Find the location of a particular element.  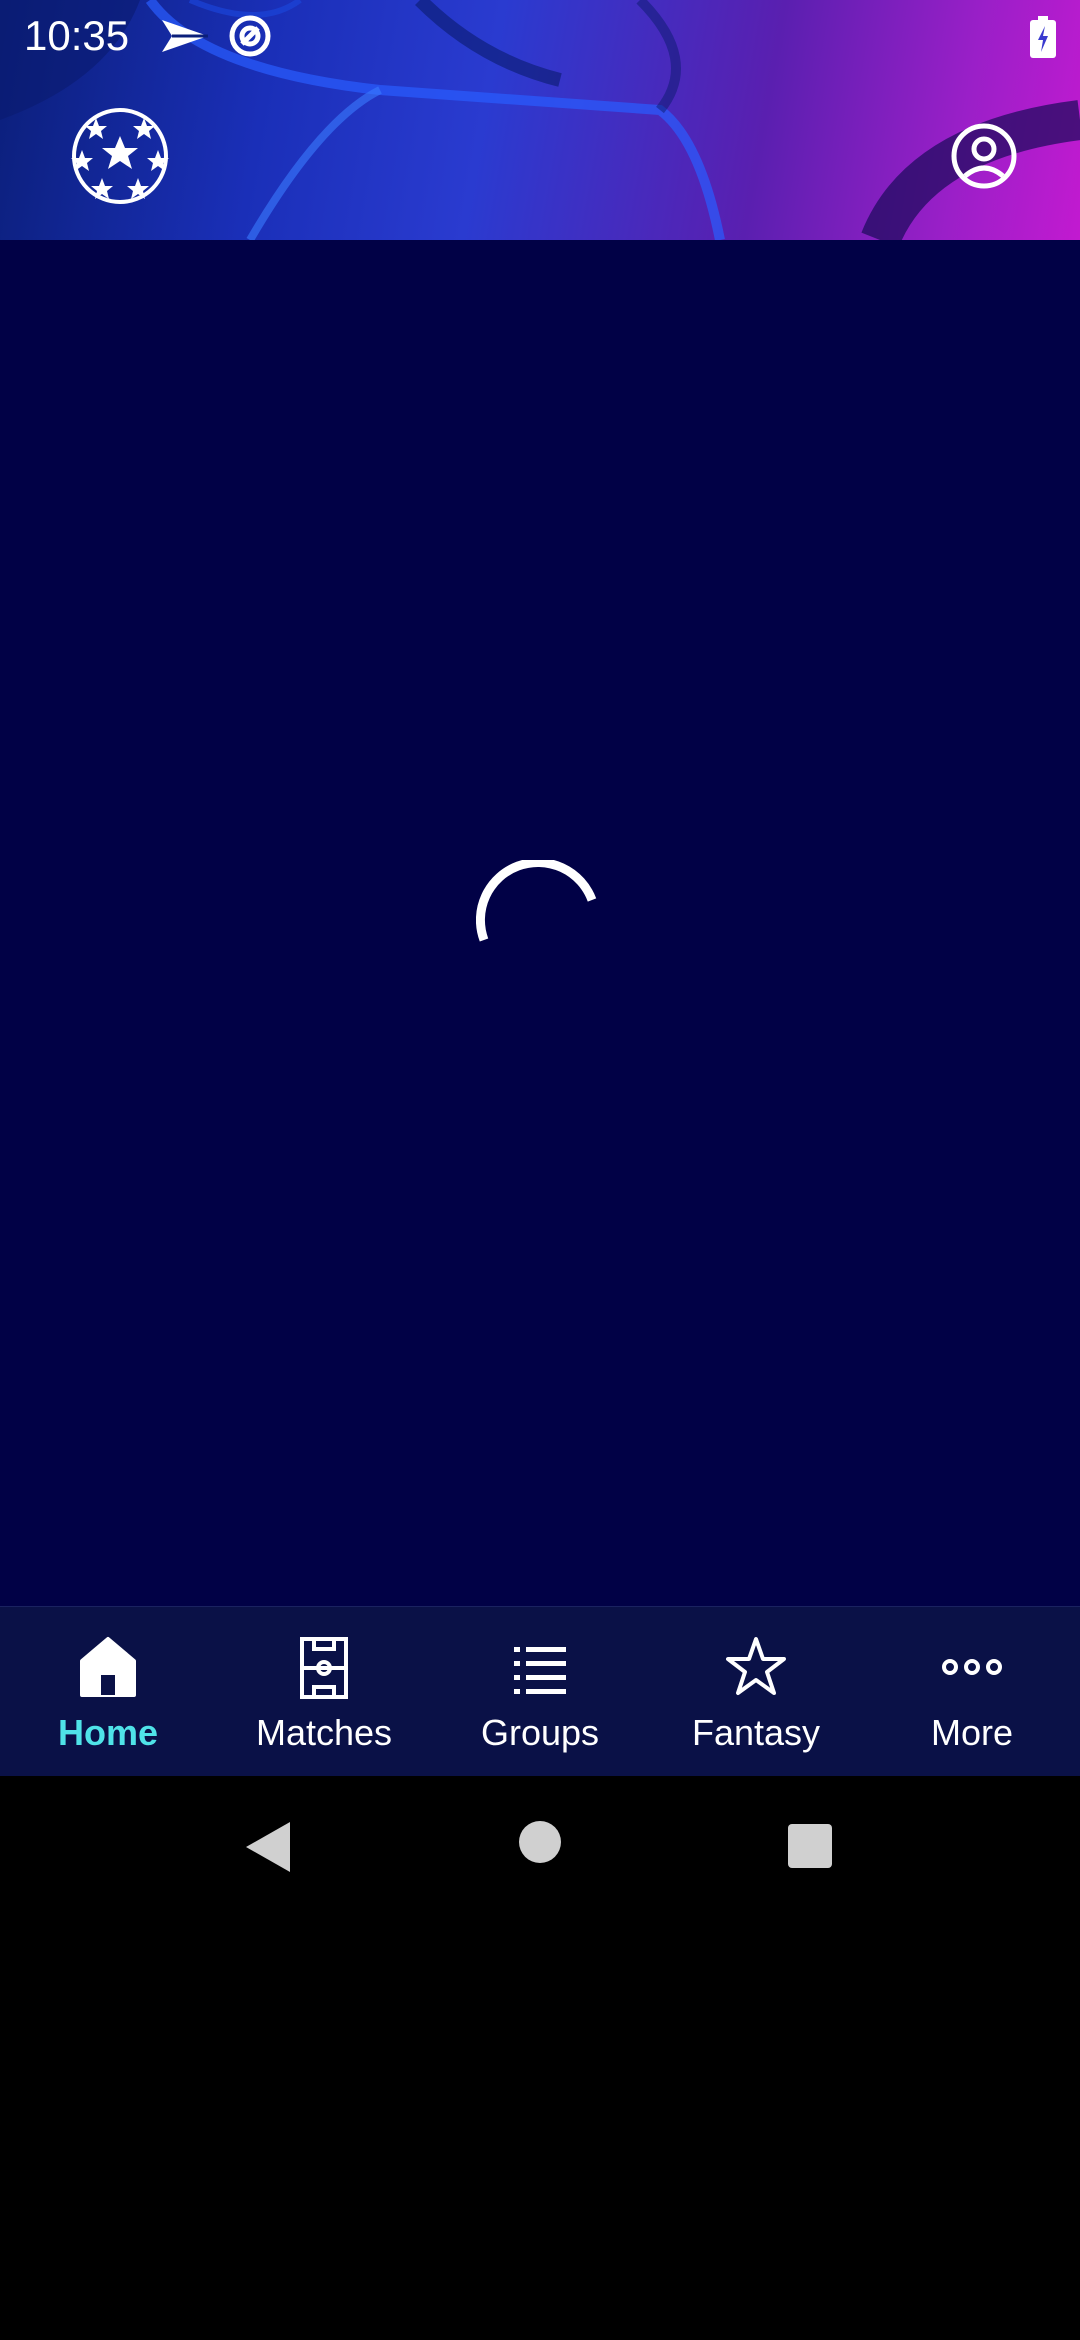

status-bar: 10:35 is located at coordinates (540, 36).